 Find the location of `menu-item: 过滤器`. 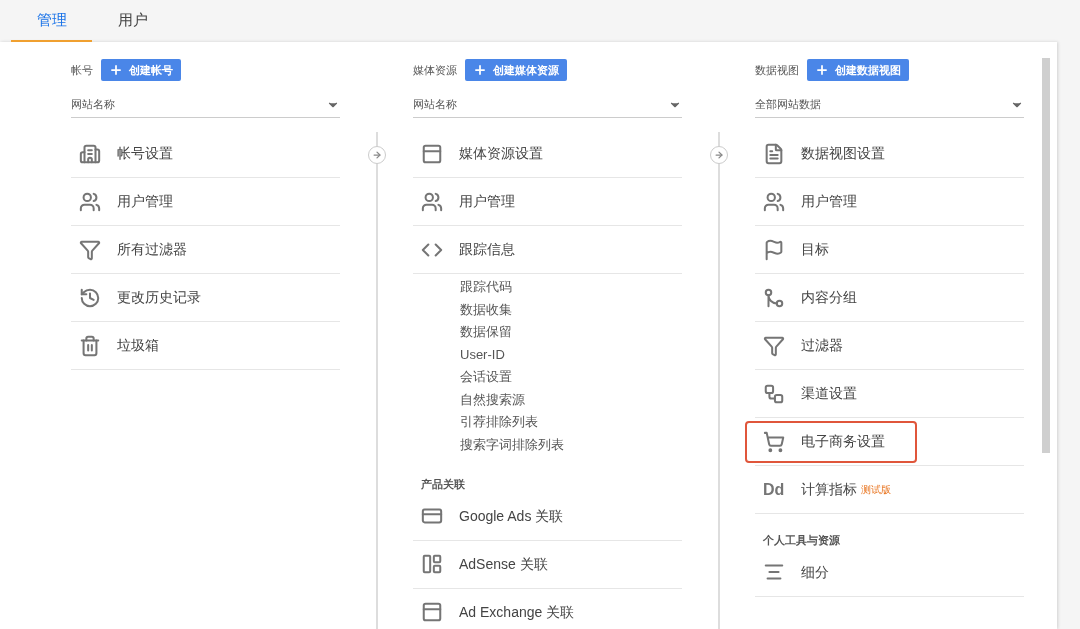

menu-item: 过滤器 is located at coordinates (799, 345).